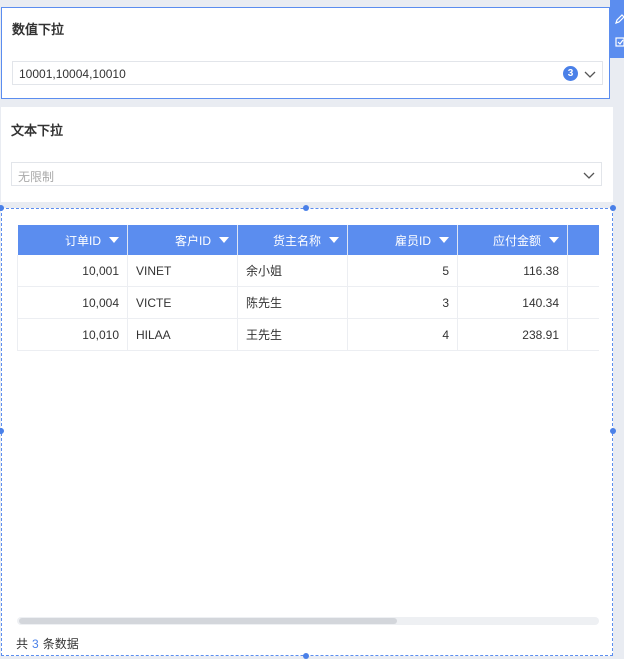 This screenshot has height=659, width=624. Describe the element at coordinates (292, 271) in the screenshot. I see `cell-shipper-name: 余小姐` at that location.